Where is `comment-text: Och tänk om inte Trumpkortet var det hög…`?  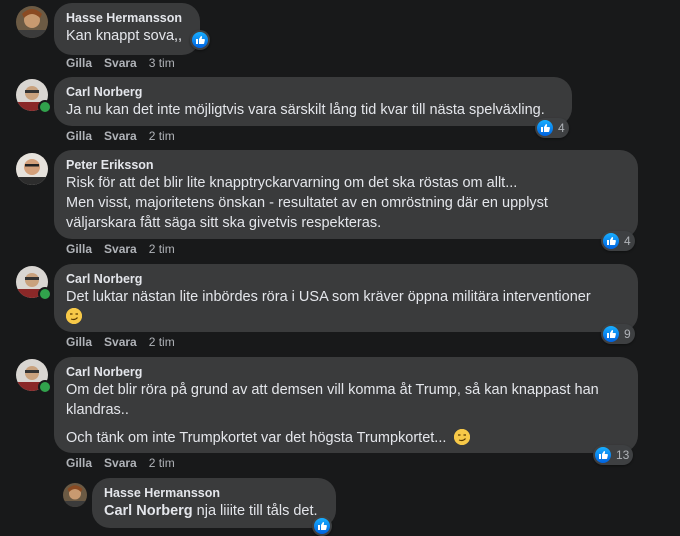
comment-text: Och tänk om inte Trumpkortet var det hög… is located at coordinates (256, 438).